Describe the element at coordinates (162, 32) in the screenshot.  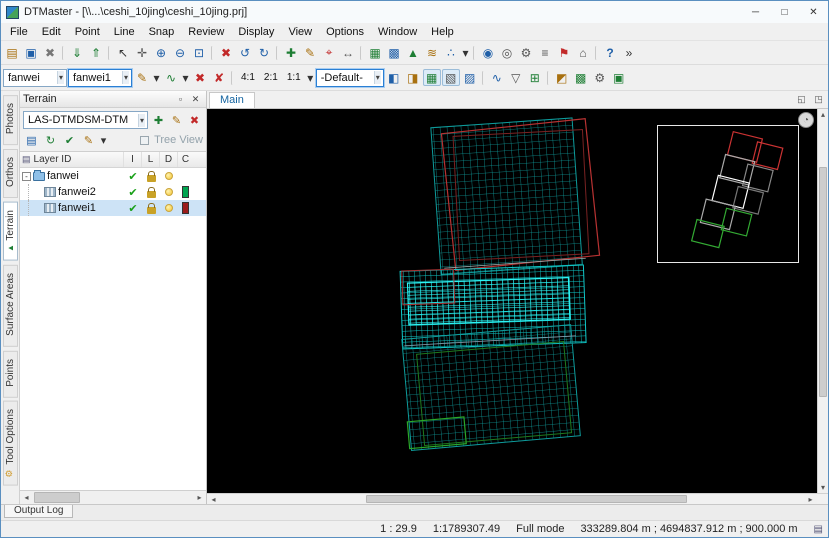
I see `menu-item-snap: Snap` at that location.